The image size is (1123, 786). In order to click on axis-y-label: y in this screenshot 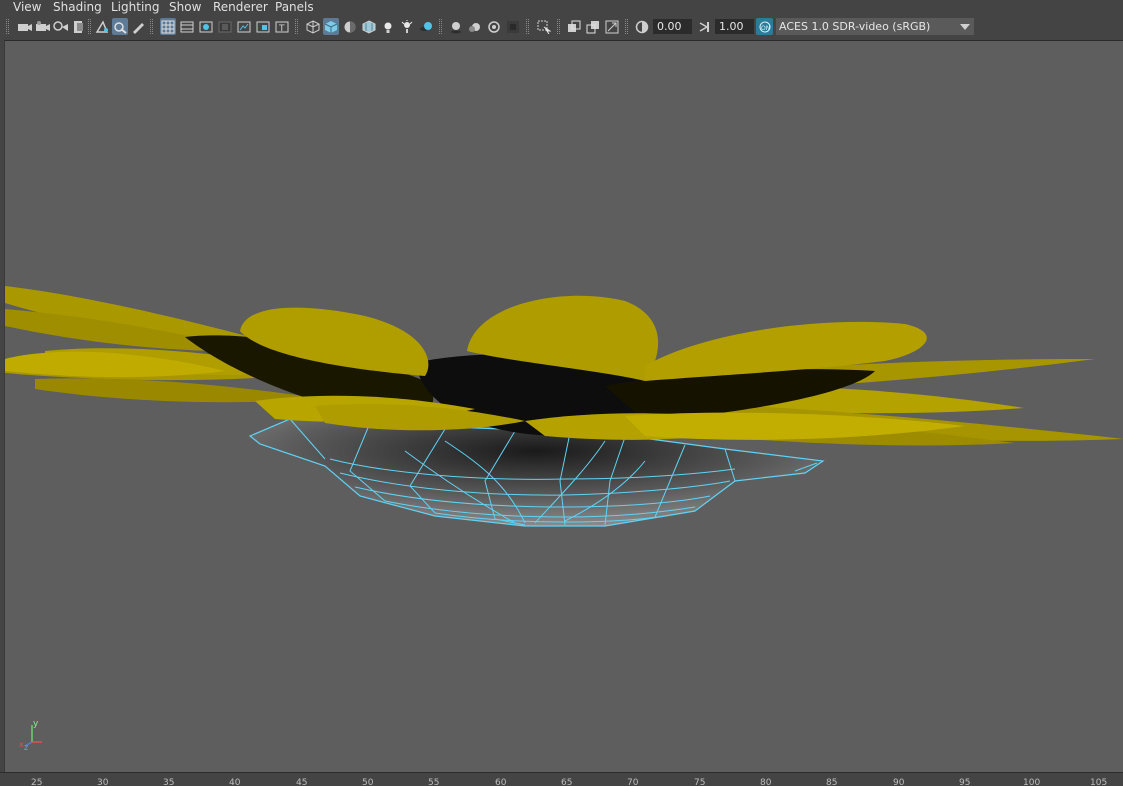, I will do `click(36, 724)`.